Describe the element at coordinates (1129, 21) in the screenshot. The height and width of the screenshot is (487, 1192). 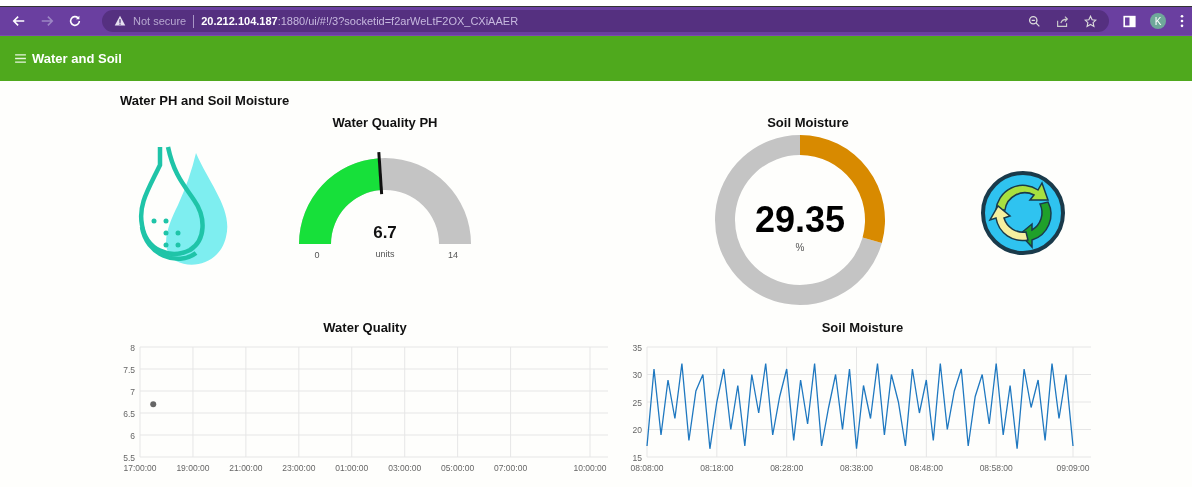
I see `sidebar-icon` at that location.